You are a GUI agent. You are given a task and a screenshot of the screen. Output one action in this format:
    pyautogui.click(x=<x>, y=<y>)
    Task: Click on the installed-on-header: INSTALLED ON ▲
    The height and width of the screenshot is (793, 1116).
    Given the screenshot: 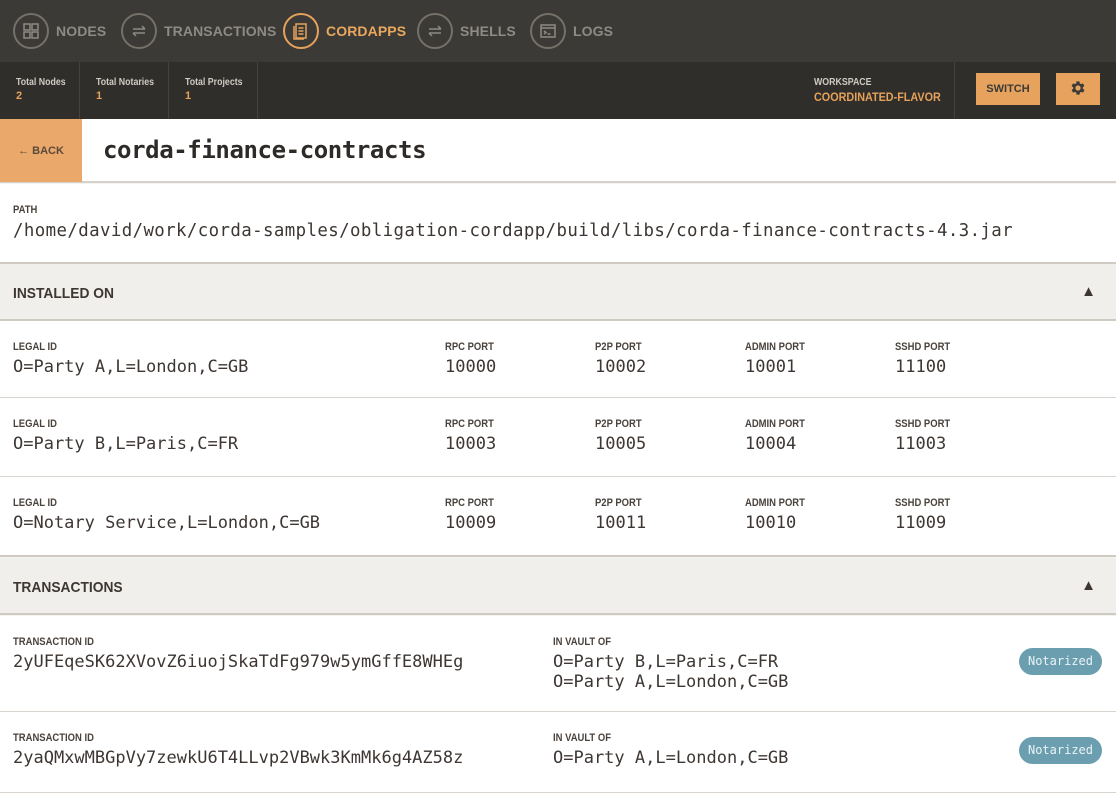 What is the action you would take?
    pyautogui.click(x=558, y=292)
    